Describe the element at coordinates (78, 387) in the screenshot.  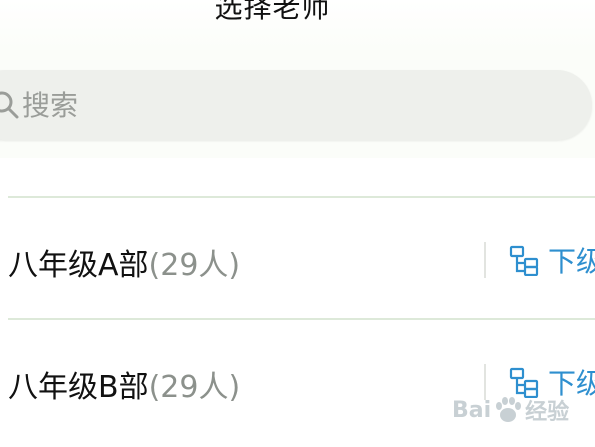
I see `group-name: 八年级B部` at that location.